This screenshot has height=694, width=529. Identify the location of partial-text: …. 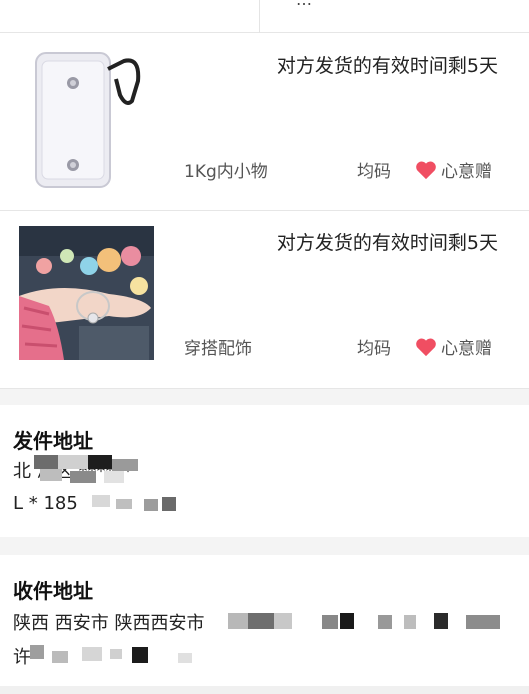
(304, 4).